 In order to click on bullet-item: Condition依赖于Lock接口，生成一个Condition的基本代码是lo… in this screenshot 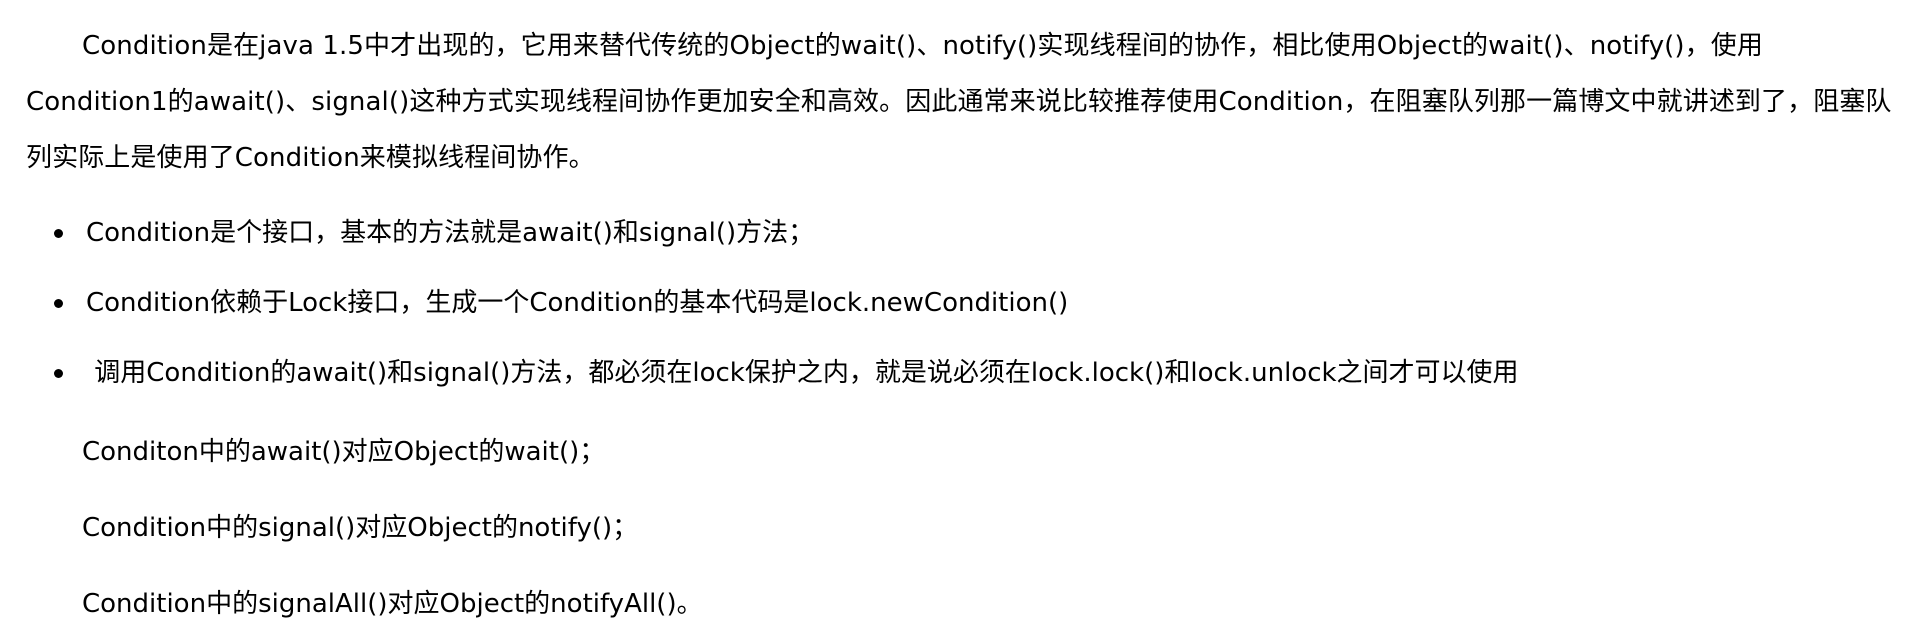, I will do `click(961, 303)`.